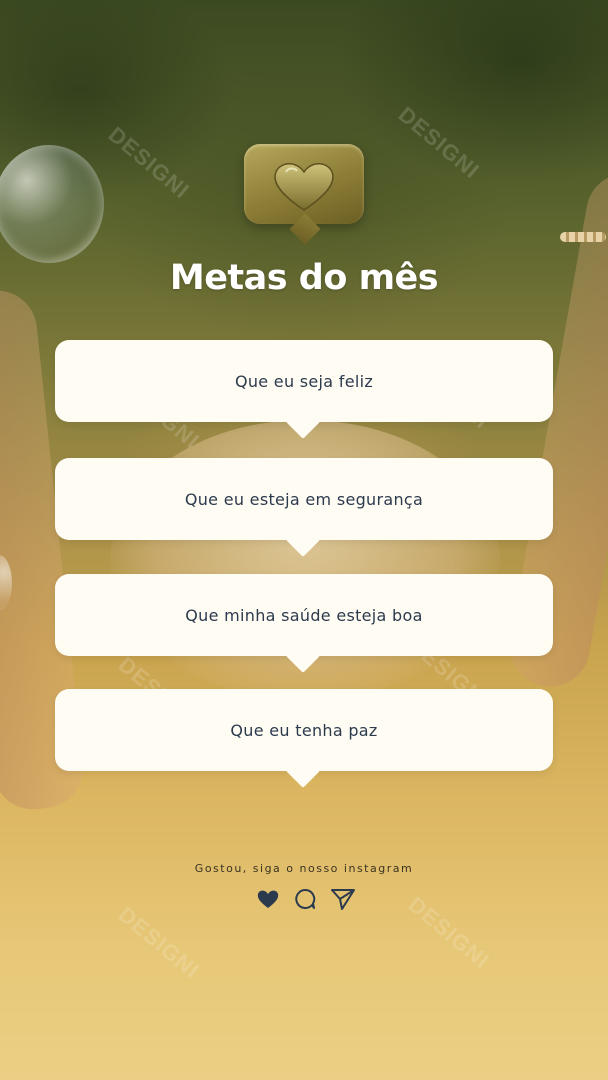 This screenshot has width=608, height=1080. What do you see at coordinates (583, 237) in the screenshot?
I see `bracelet` at bounding box center [583, 237].